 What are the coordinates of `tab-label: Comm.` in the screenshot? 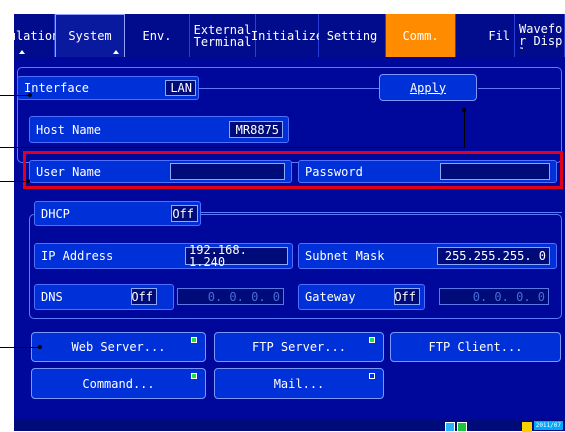 It's located at (420, 35).